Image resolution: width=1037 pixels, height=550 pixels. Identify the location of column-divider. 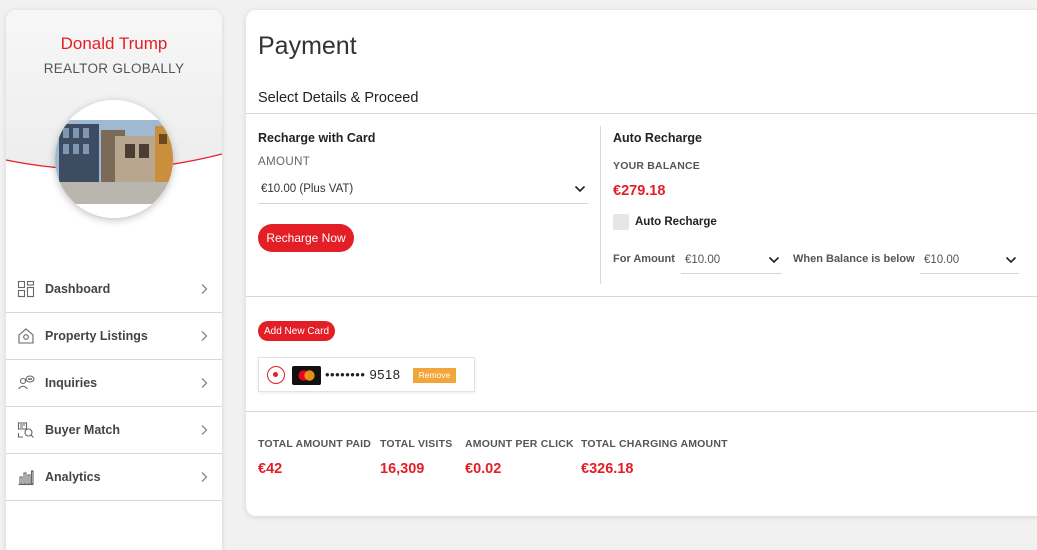
(600, 205).